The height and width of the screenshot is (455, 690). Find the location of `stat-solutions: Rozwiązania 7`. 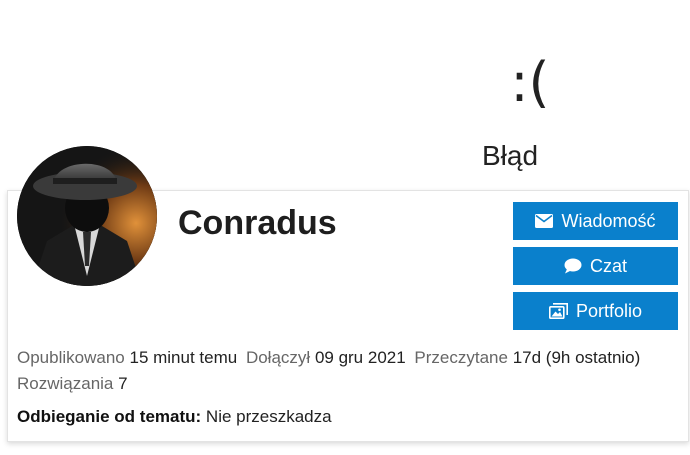

stat-solutions: Rozwiązania 7 is located at coordinates (72, 383).